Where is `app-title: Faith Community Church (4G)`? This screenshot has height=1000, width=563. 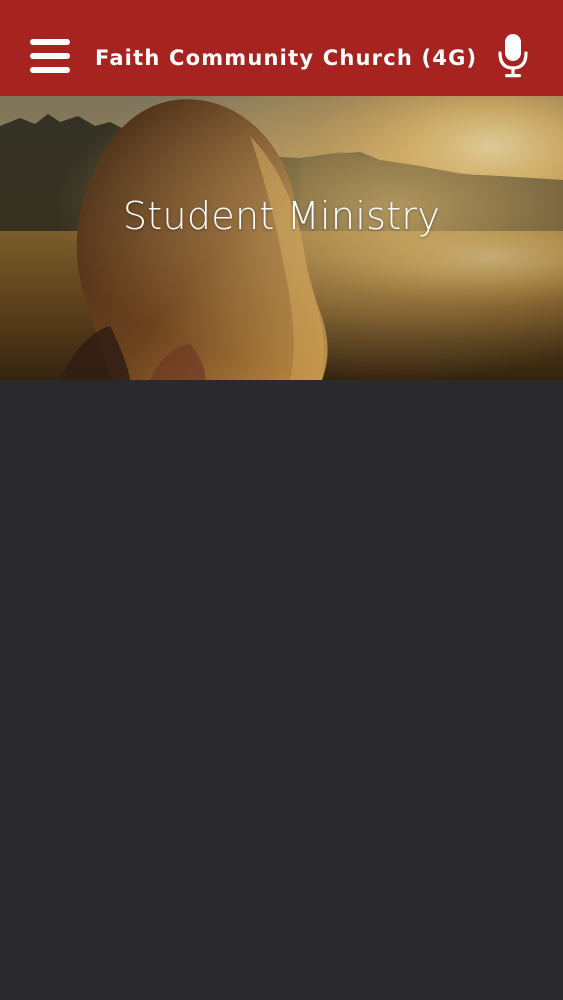 app-title: Faith Community Church (4G) is located at coordinates (286, 58).